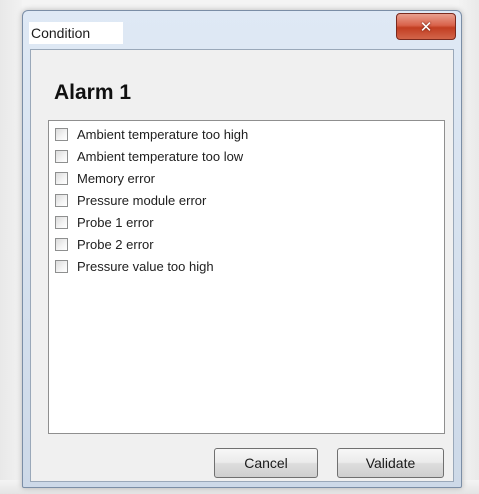 This screenshot has width=479, height=494. Describe the element at coordinates (11, 247) in the screenshot. I see `background-left` at that location.